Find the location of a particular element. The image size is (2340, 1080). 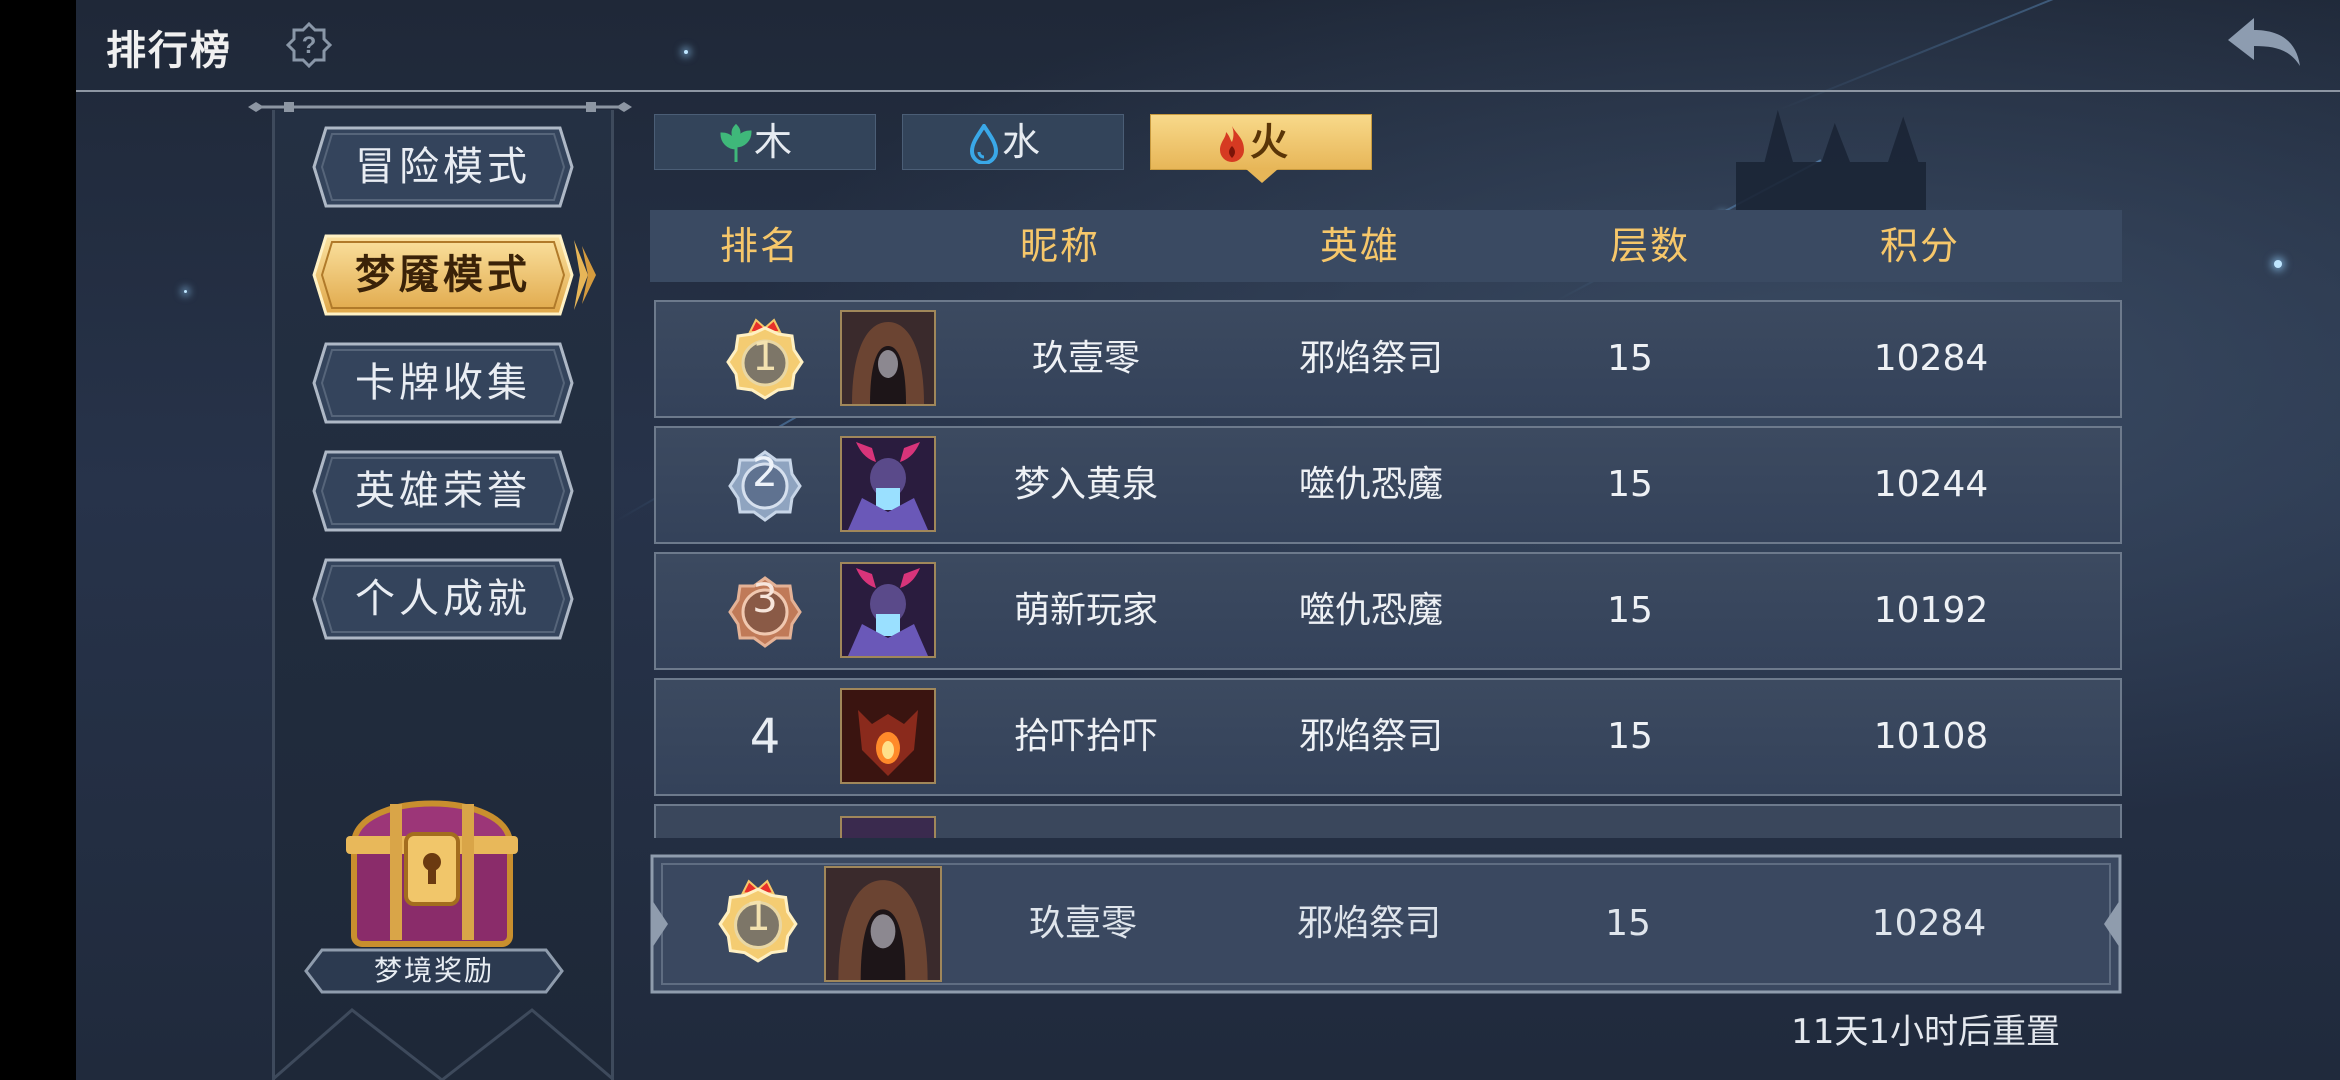

my-rank-row: 1 玖壹零 邪焰祭司 15 10284 is located at coordinates (1386, 924).